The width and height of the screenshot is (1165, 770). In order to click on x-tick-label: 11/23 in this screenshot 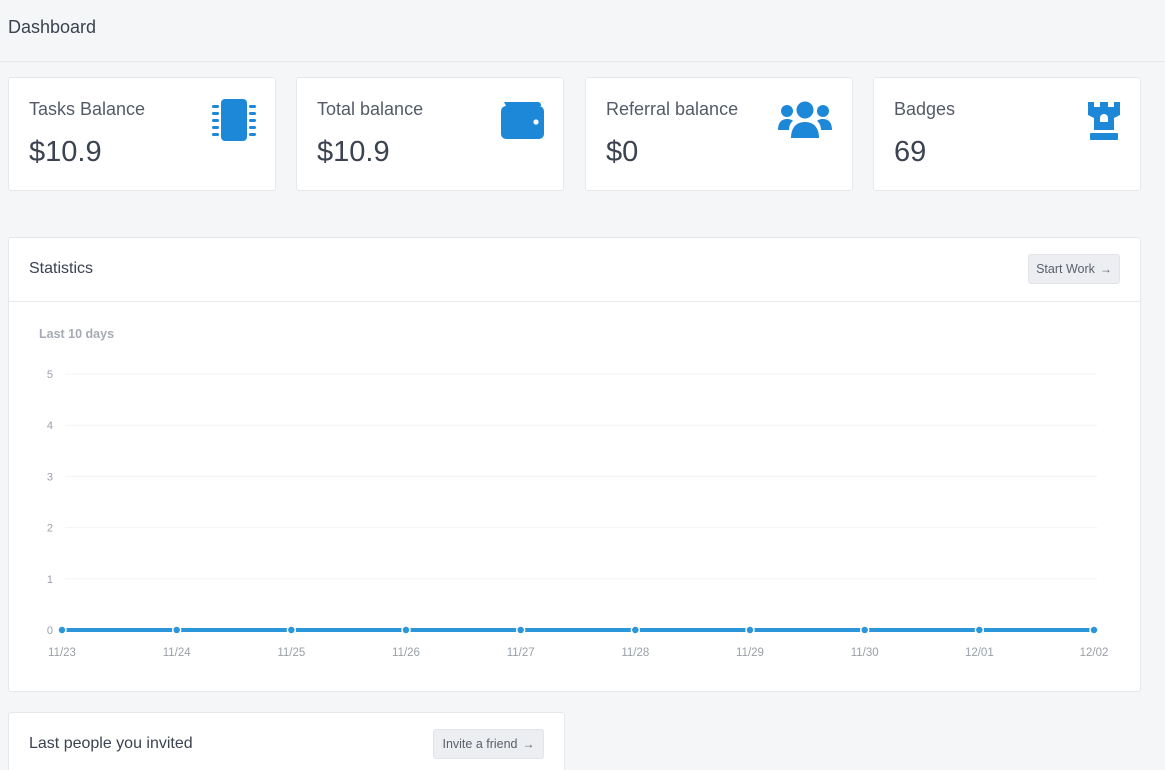, I will do `click(62, 653)`.